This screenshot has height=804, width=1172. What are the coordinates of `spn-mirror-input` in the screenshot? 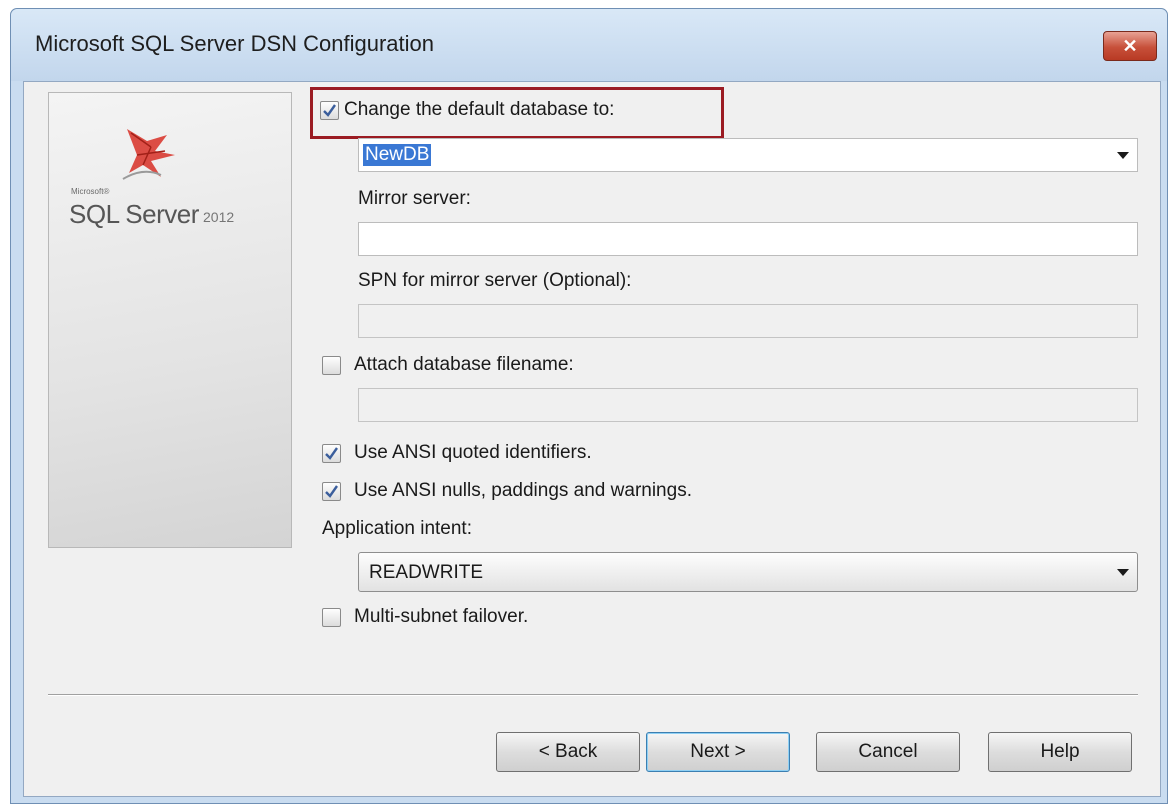 It's located at (748, 321).